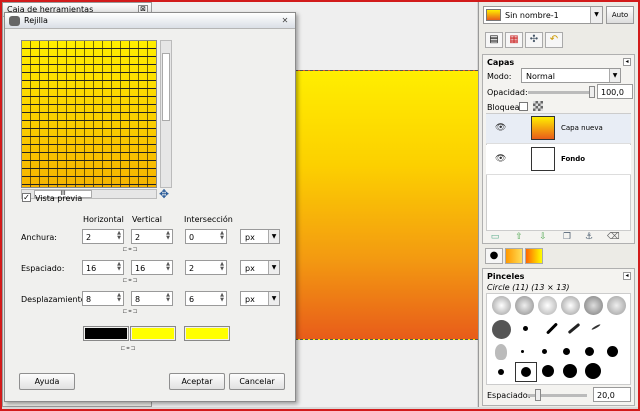 The height and width of the screenshot is (411, 640). Describe the element at coordinates (560, 92) in the screenshot. I see `opacity-slider-track` at that location.